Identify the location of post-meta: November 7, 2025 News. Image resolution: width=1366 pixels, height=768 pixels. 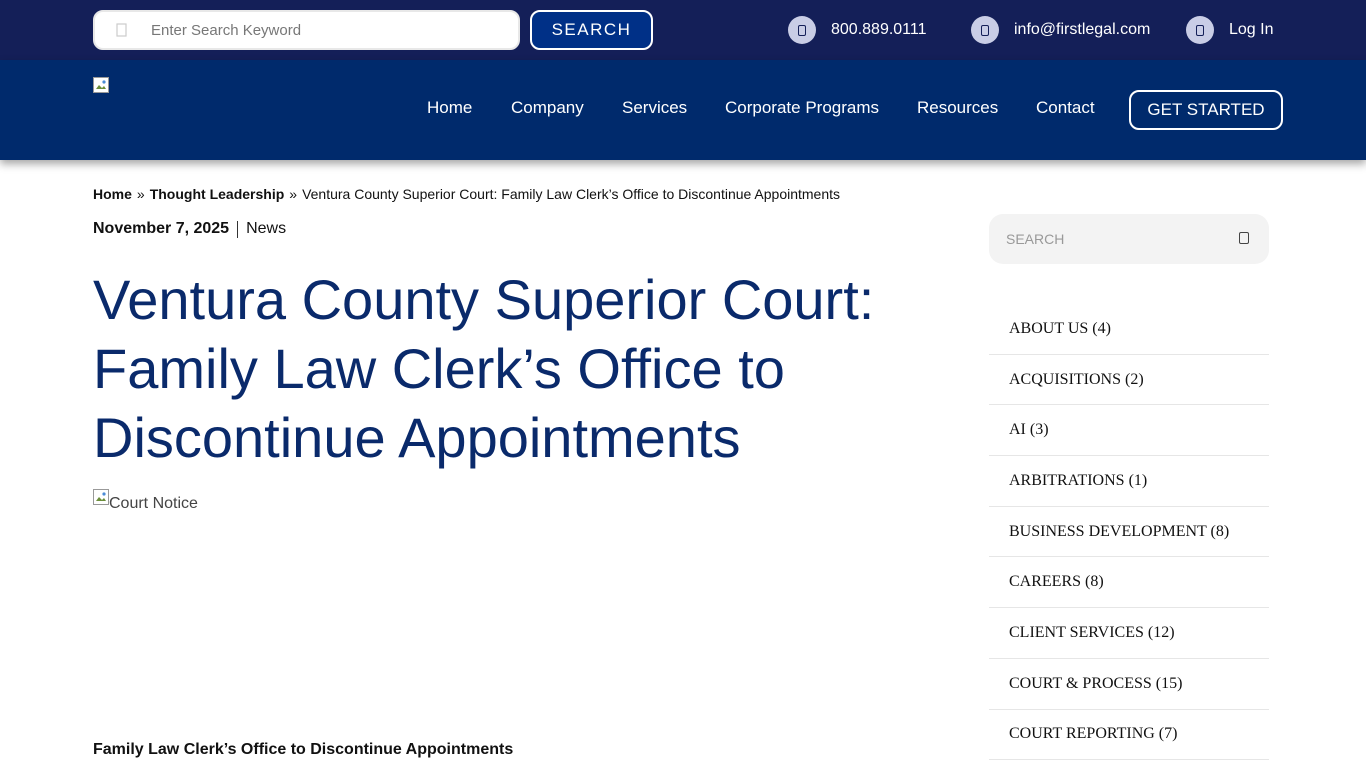
(189, 229).